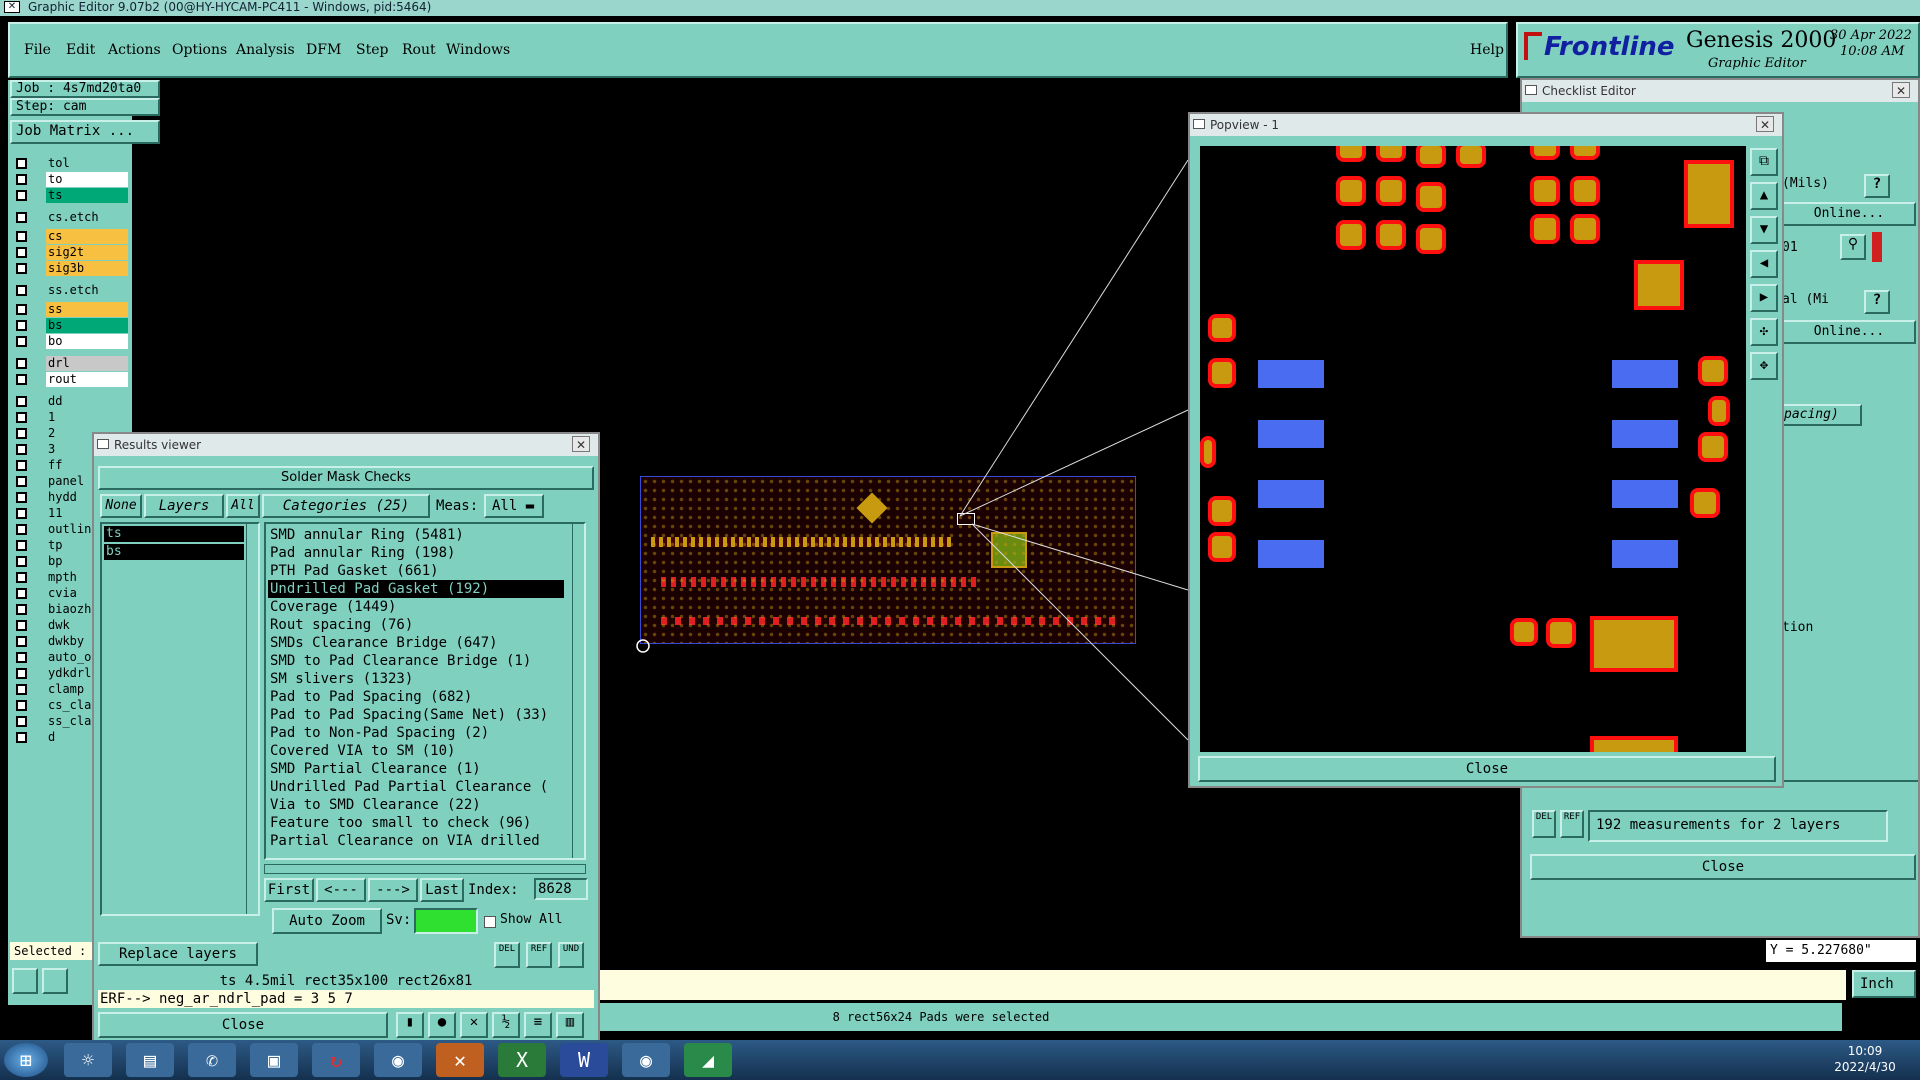 Image resolution: width=1920 pixels, height=1080 pixels. I want to click on histogram-icon: ▥, so click(570, 1025).